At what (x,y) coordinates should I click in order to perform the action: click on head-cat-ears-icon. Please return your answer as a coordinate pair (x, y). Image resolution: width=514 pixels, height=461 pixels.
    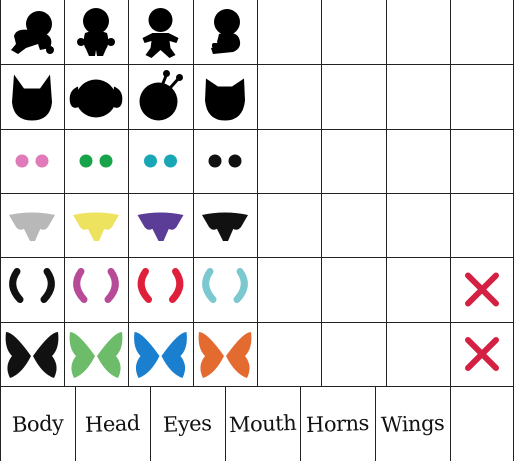
    Looking at the image, I should click on (225, 99).